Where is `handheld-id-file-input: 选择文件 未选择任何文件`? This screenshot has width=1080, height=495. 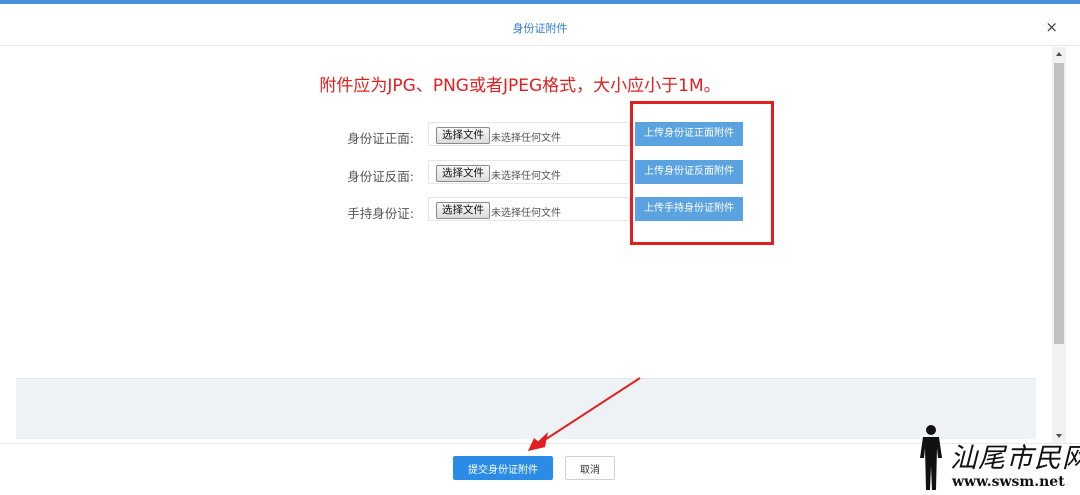
handheld-id-file-input: 选择文件 未选择任何文件 is located at coordinates (529, 209).